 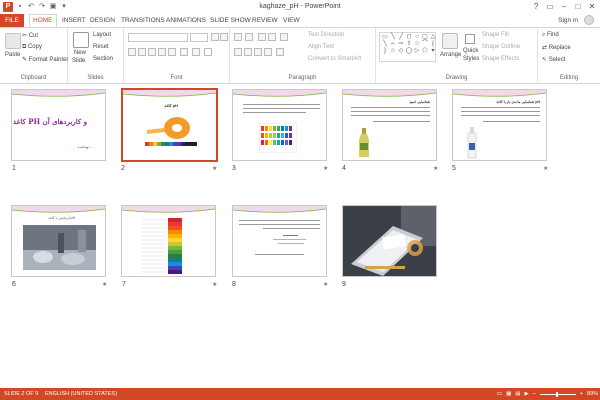 I want to click on select-button: ↖ Select, so click(x=553, y=59).